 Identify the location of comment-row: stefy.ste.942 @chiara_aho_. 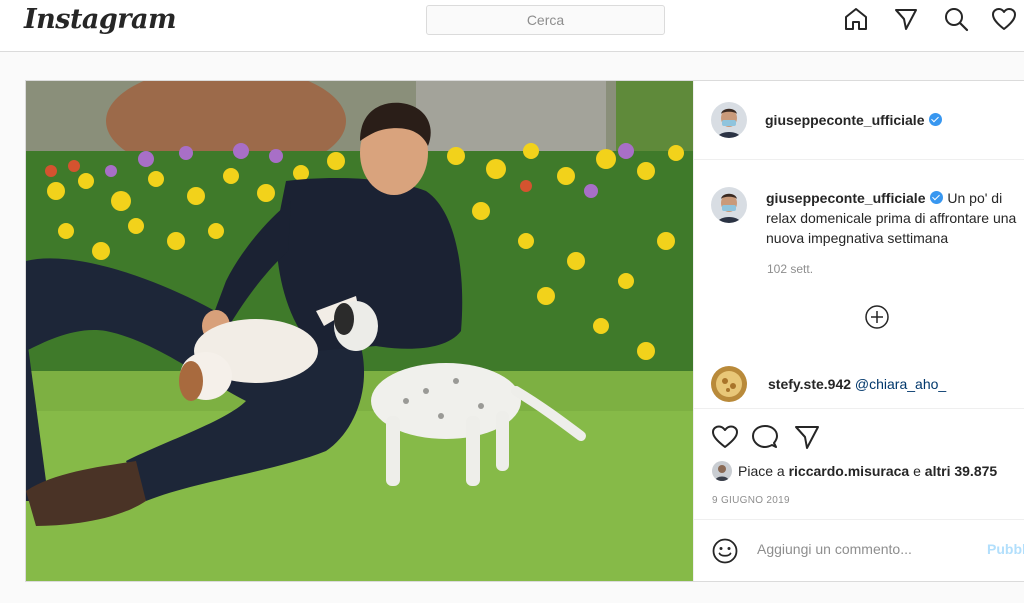
(859, 385).